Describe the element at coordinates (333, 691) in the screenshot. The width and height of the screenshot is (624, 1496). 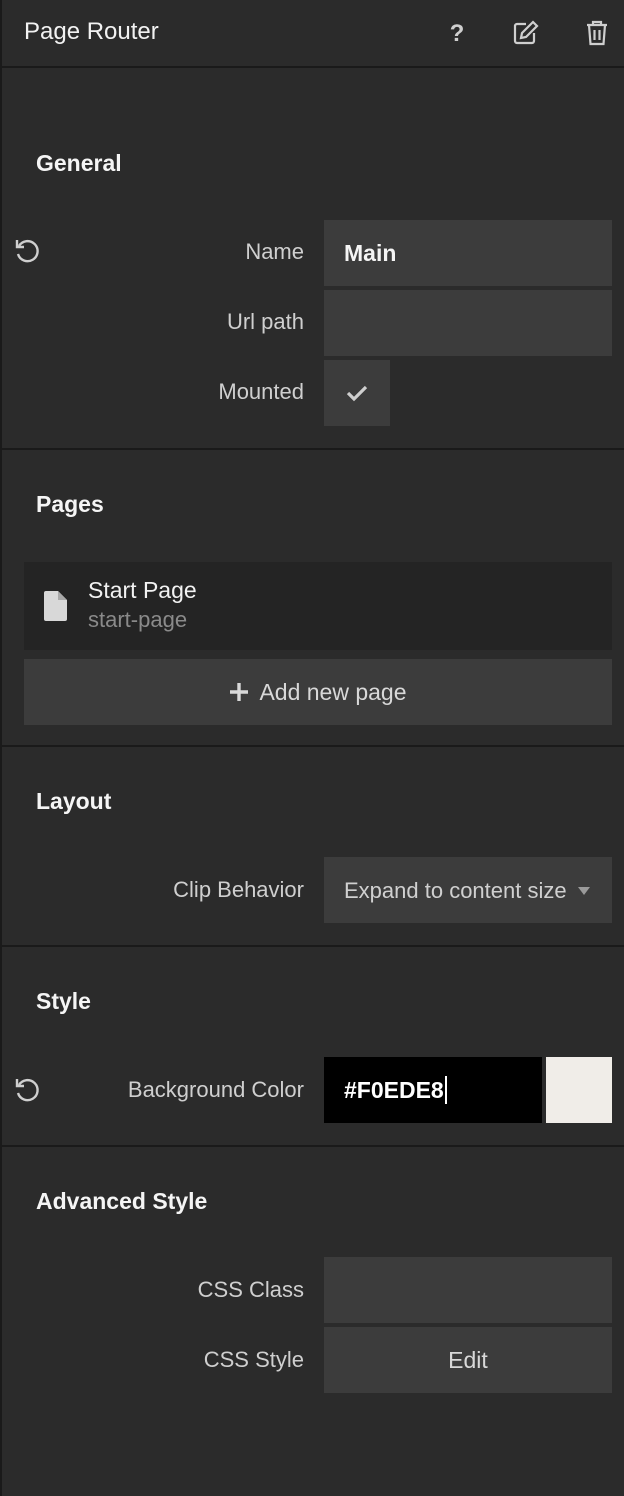
I see `add-new-page-label: Add new page` at that location.